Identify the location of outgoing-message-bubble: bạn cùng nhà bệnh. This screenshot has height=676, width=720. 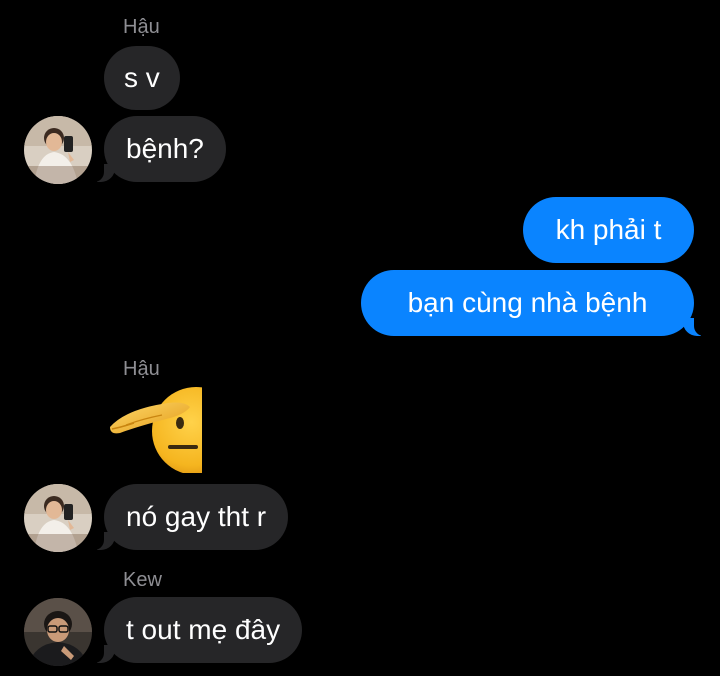
(533, 303).